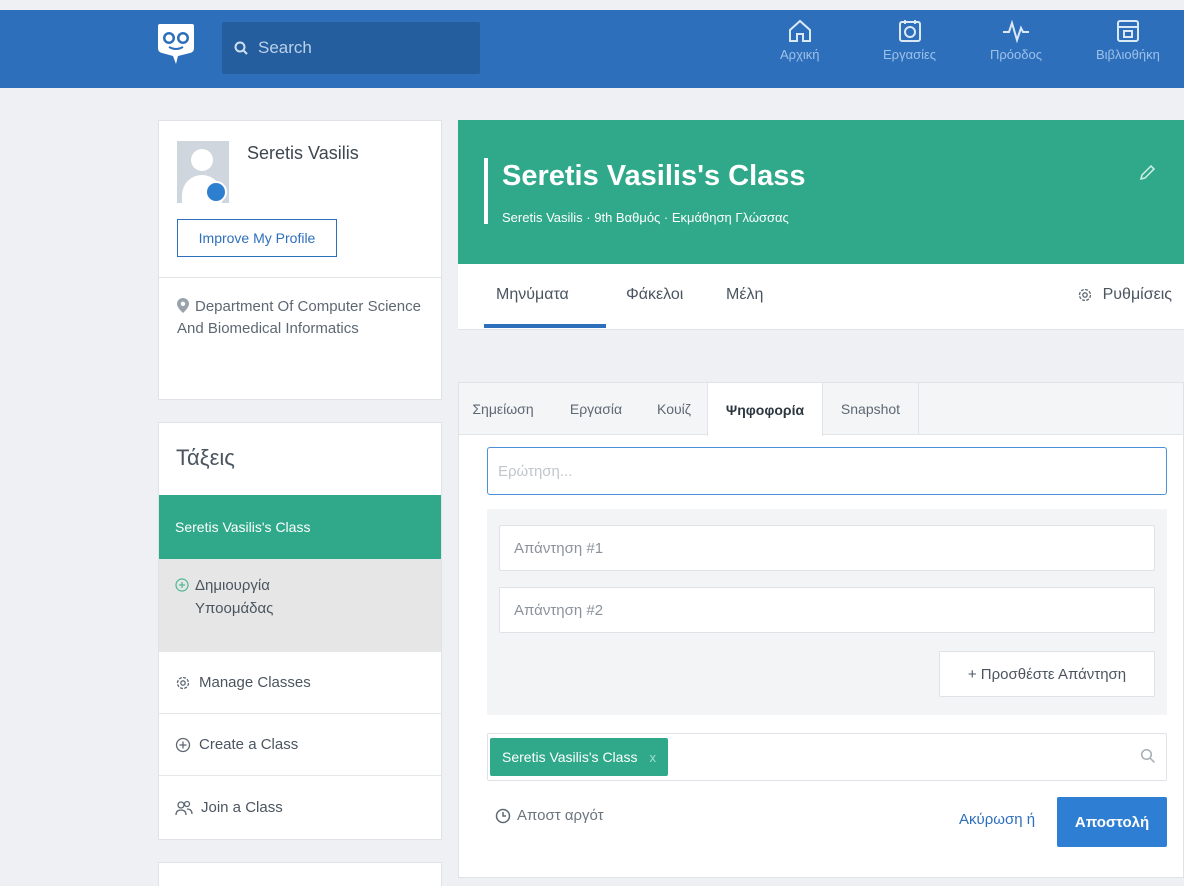 The image size is (1184, 886). Describe the element at coordinates (1127, 31) in the screenshot. I see `library-icon` at that location.